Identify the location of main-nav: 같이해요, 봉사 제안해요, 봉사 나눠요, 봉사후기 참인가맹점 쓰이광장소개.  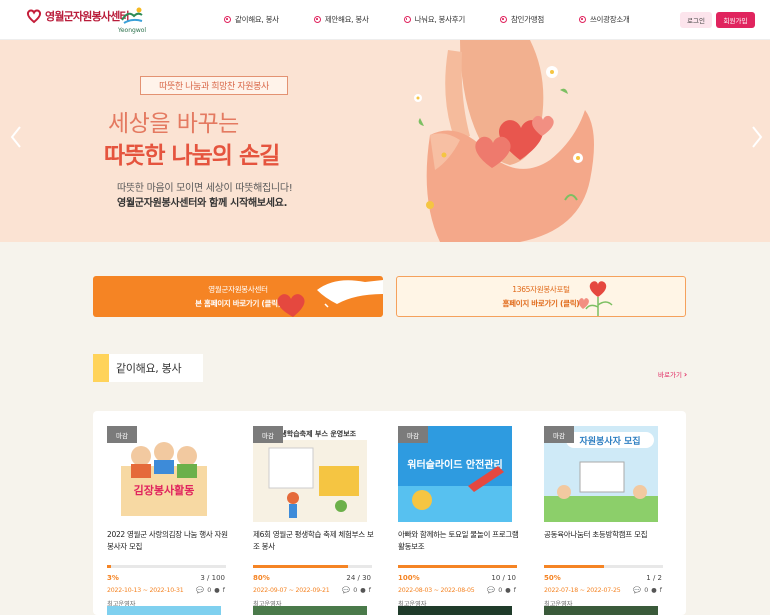
(444, 19).